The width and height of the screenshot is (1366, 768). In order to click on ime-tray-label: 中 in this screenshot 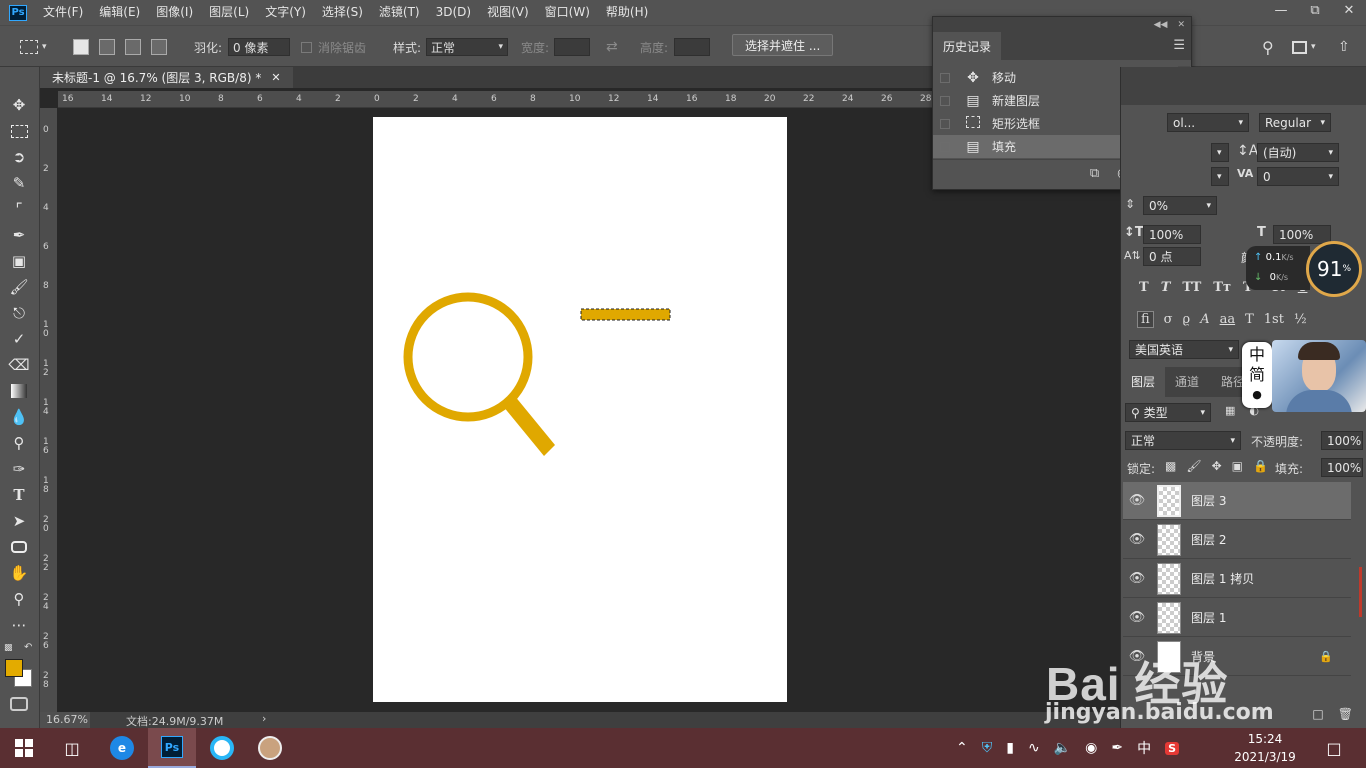, I will do `click(1144, 748)`.